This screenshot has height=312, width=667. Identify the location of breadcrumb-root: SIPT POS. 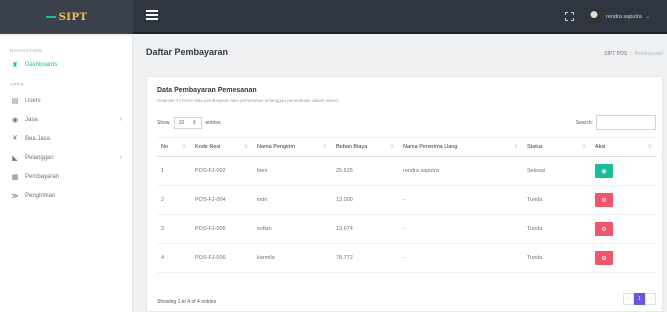
(615, 54).